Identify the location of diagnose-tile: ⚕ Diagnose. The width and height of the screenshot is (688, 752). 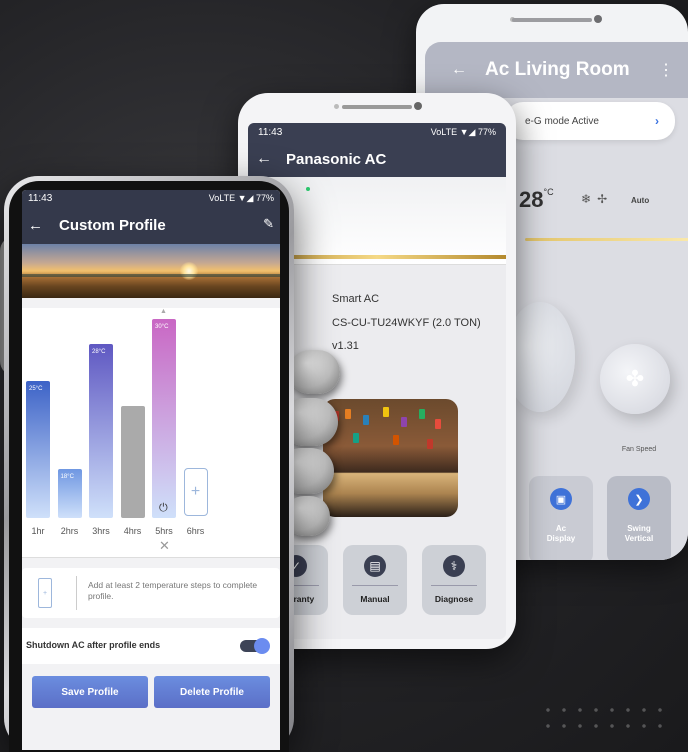
(454, 580).